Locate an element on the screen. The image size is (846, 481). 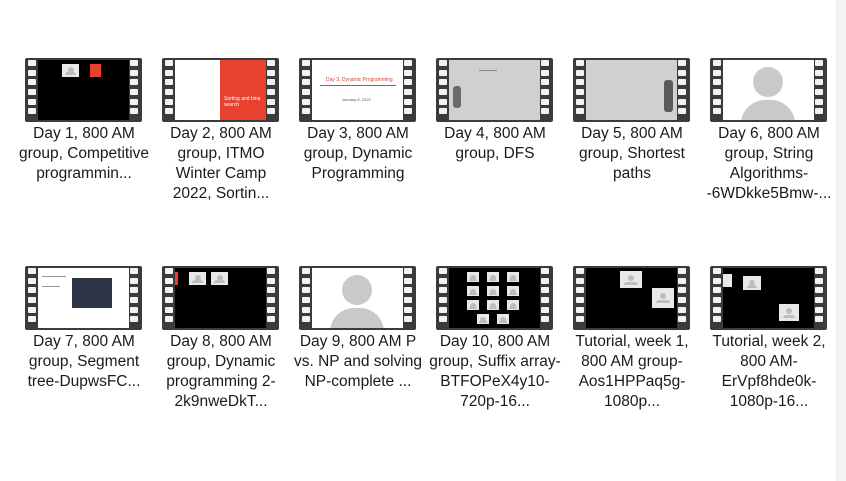
slide-text: Sorting and bina search is located at coordinates (242, 102).